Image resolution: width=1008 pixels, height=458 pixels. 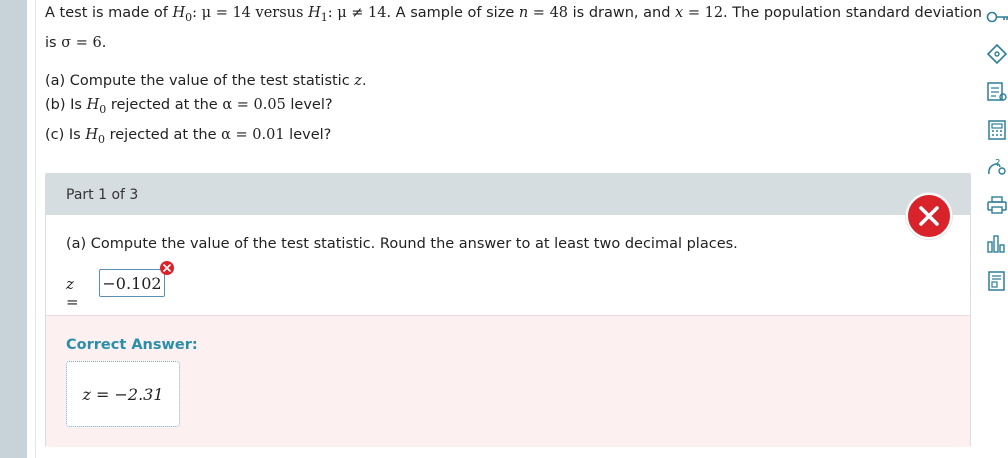 I want to click on question-text-segment: A sample of size, so click(x=455, y=13).